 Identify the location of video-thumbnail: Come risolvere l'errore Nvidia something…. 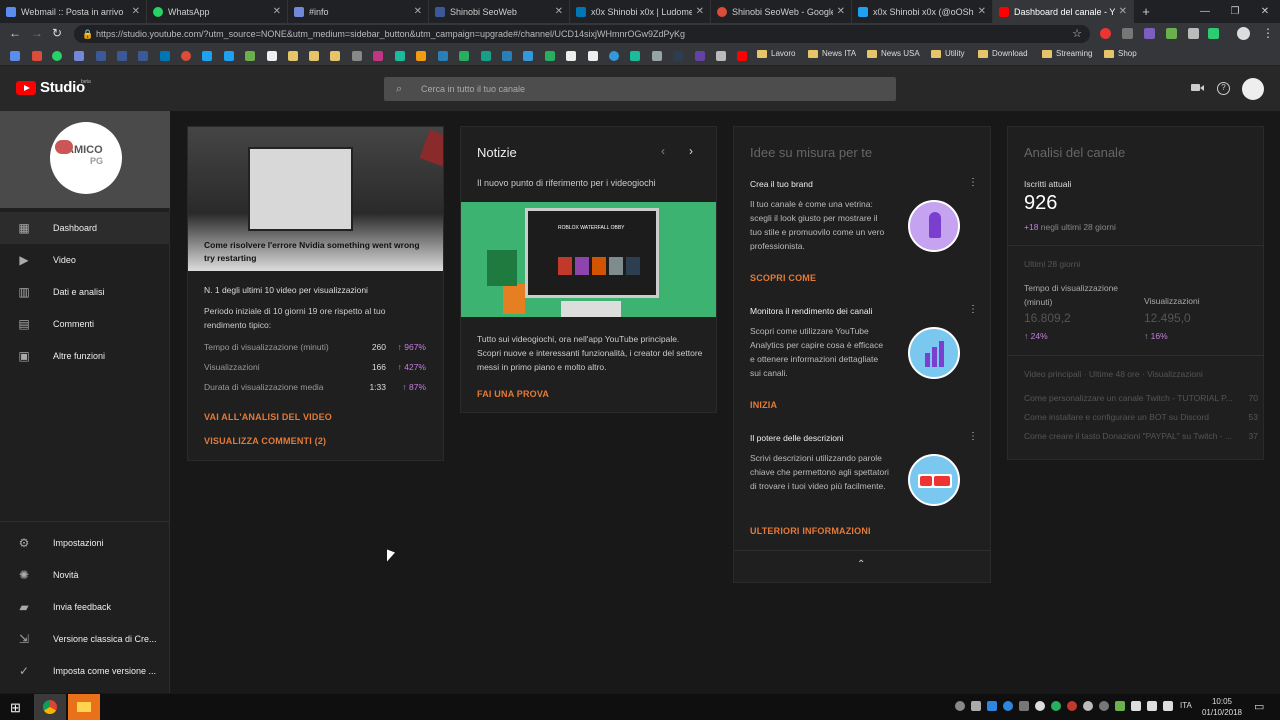
(315, 199).